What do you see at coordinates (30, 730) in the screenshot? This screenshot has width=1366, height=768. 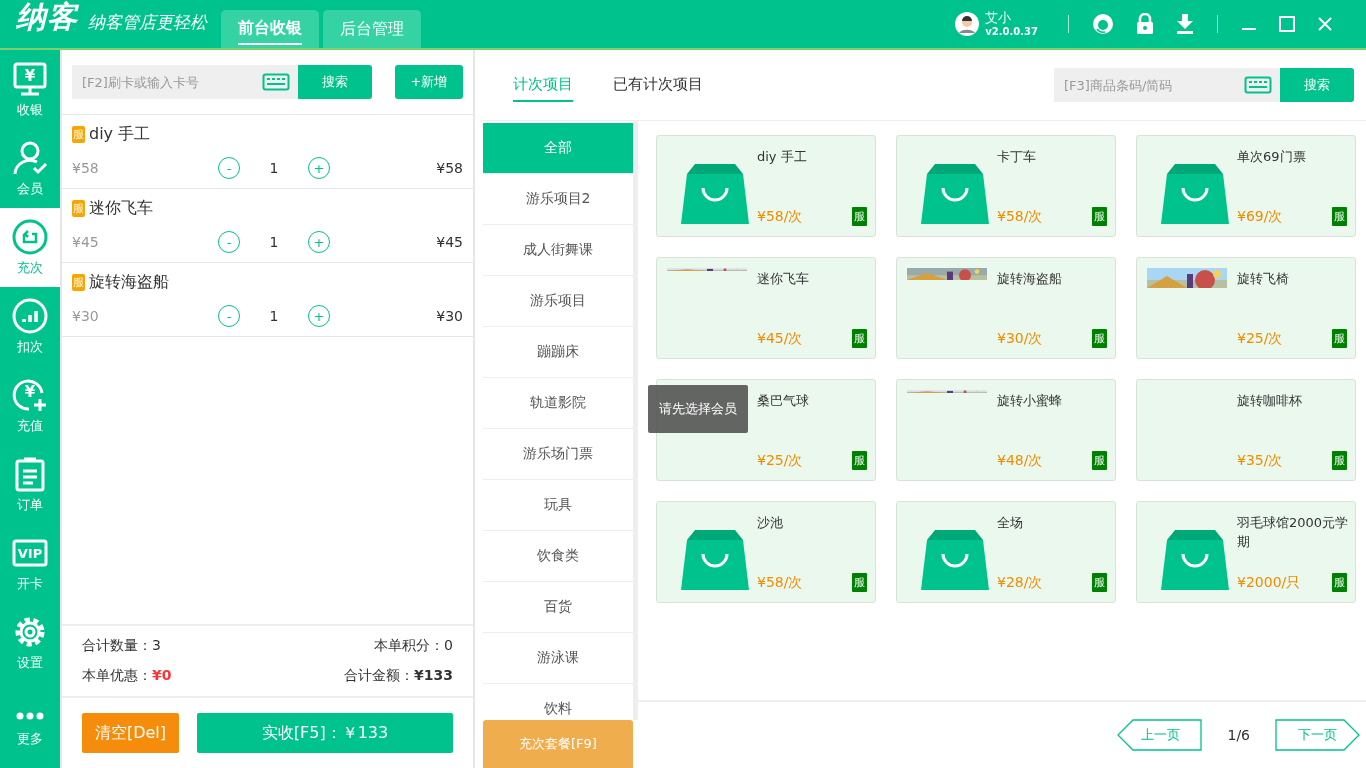 I see `sidebar-item: 更多` at bounding box center [30, 730].